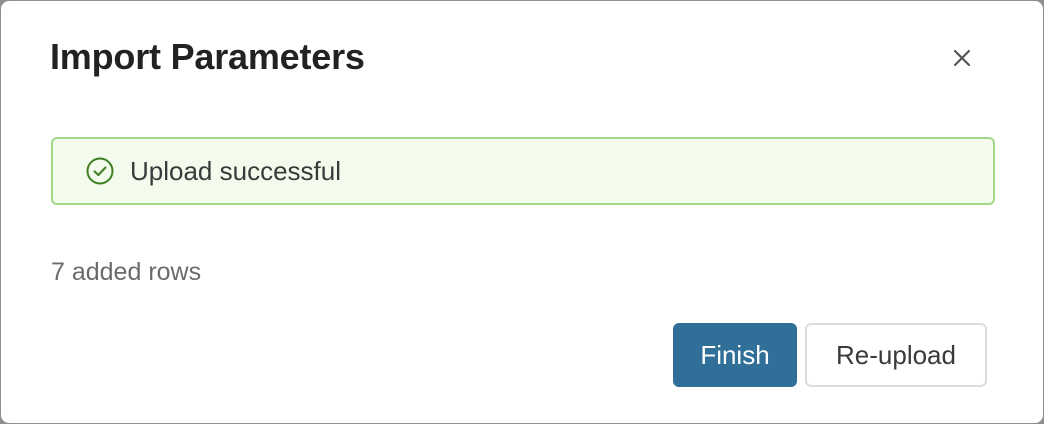  What do you see at coordinates (735, 355) in the screenshot?
I see `finish-button: Finish` at bounding box center [735, 355].